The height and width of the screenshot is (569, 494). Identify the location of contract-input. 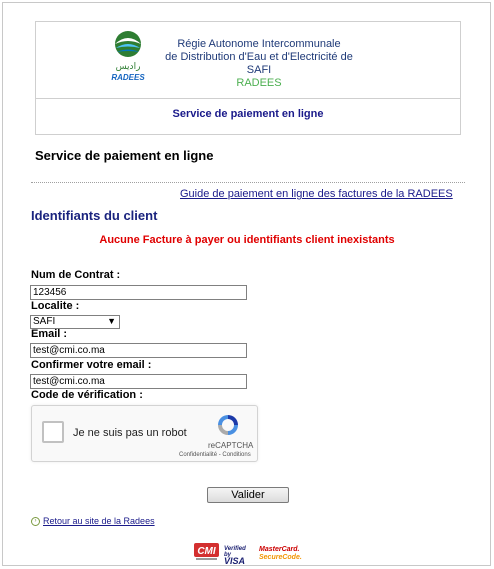
(138, 292).